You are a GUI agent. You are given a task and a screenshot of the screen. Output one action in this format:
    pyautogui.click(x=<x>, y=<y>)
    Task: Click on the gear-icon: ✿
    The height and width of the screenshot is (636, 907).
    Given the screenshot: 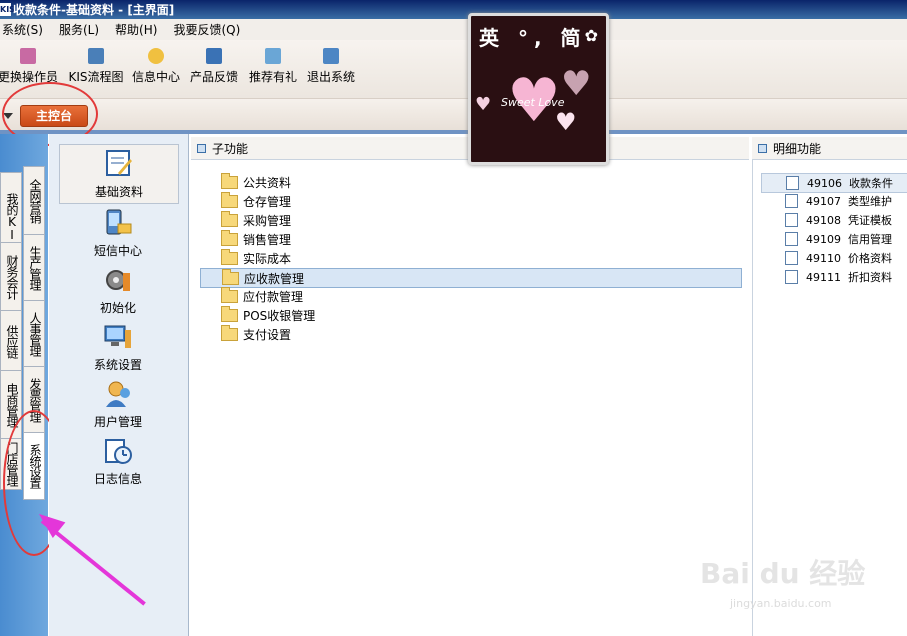 What is the action you would take?
    pyautogui.click(x=591, y=35)
    